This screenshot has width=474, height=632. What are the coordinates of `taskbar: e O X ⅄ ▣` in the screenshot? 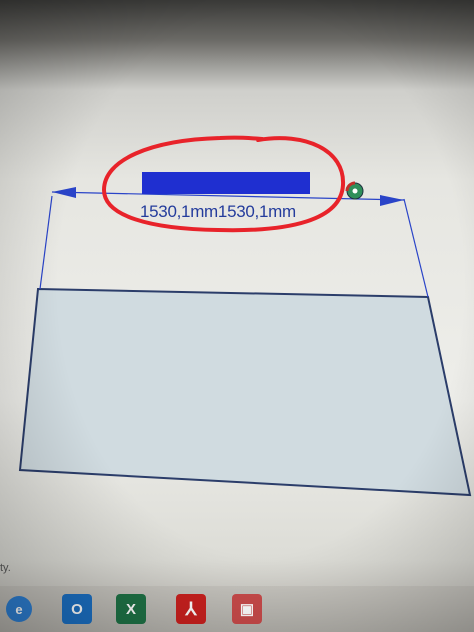 It's located at (237, 609).